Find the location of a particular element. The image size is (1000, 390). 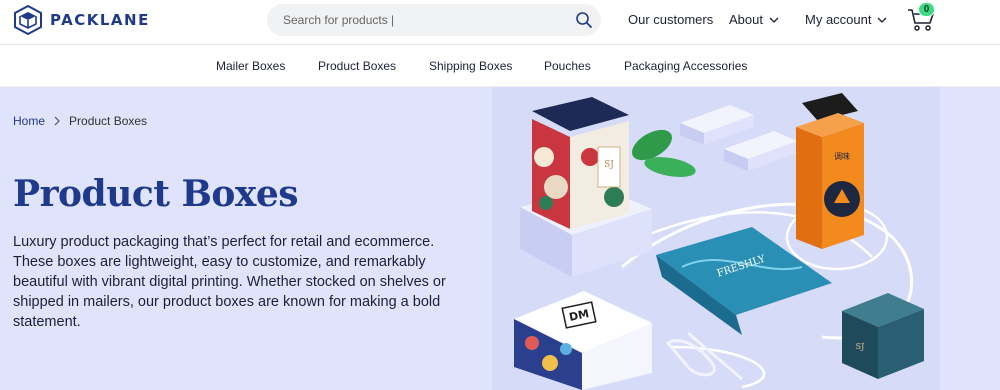

breadcrumb: Home Product Boxes is located at coordinates (80, 121).